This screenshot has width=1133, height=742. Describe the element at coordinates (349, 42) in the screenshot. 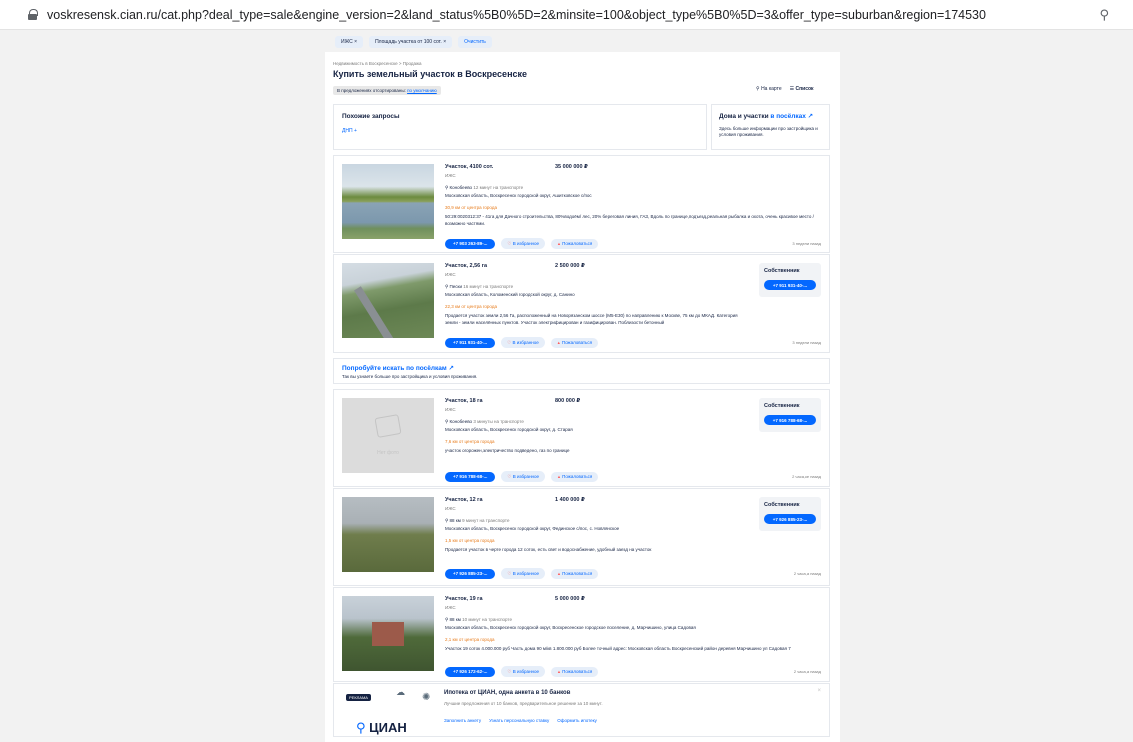

I see `filter-chip: ИЖС ×` at that location.